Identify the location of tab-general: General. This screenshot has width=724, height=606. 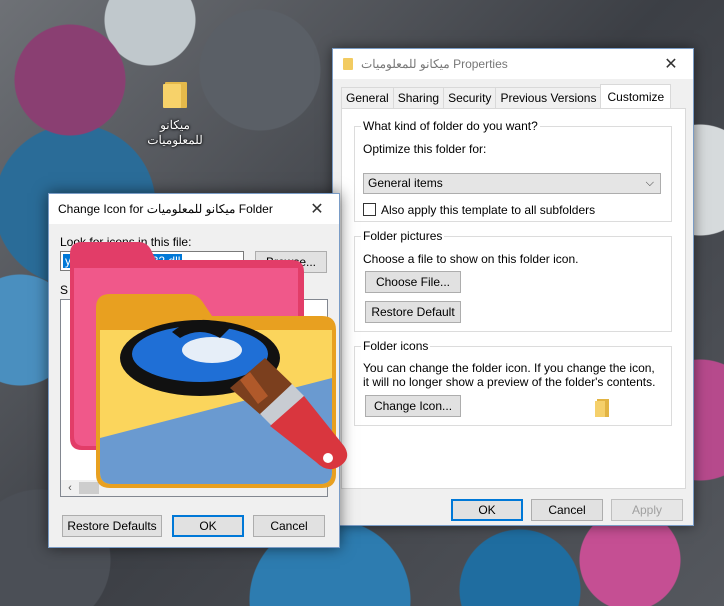
(367, 97).